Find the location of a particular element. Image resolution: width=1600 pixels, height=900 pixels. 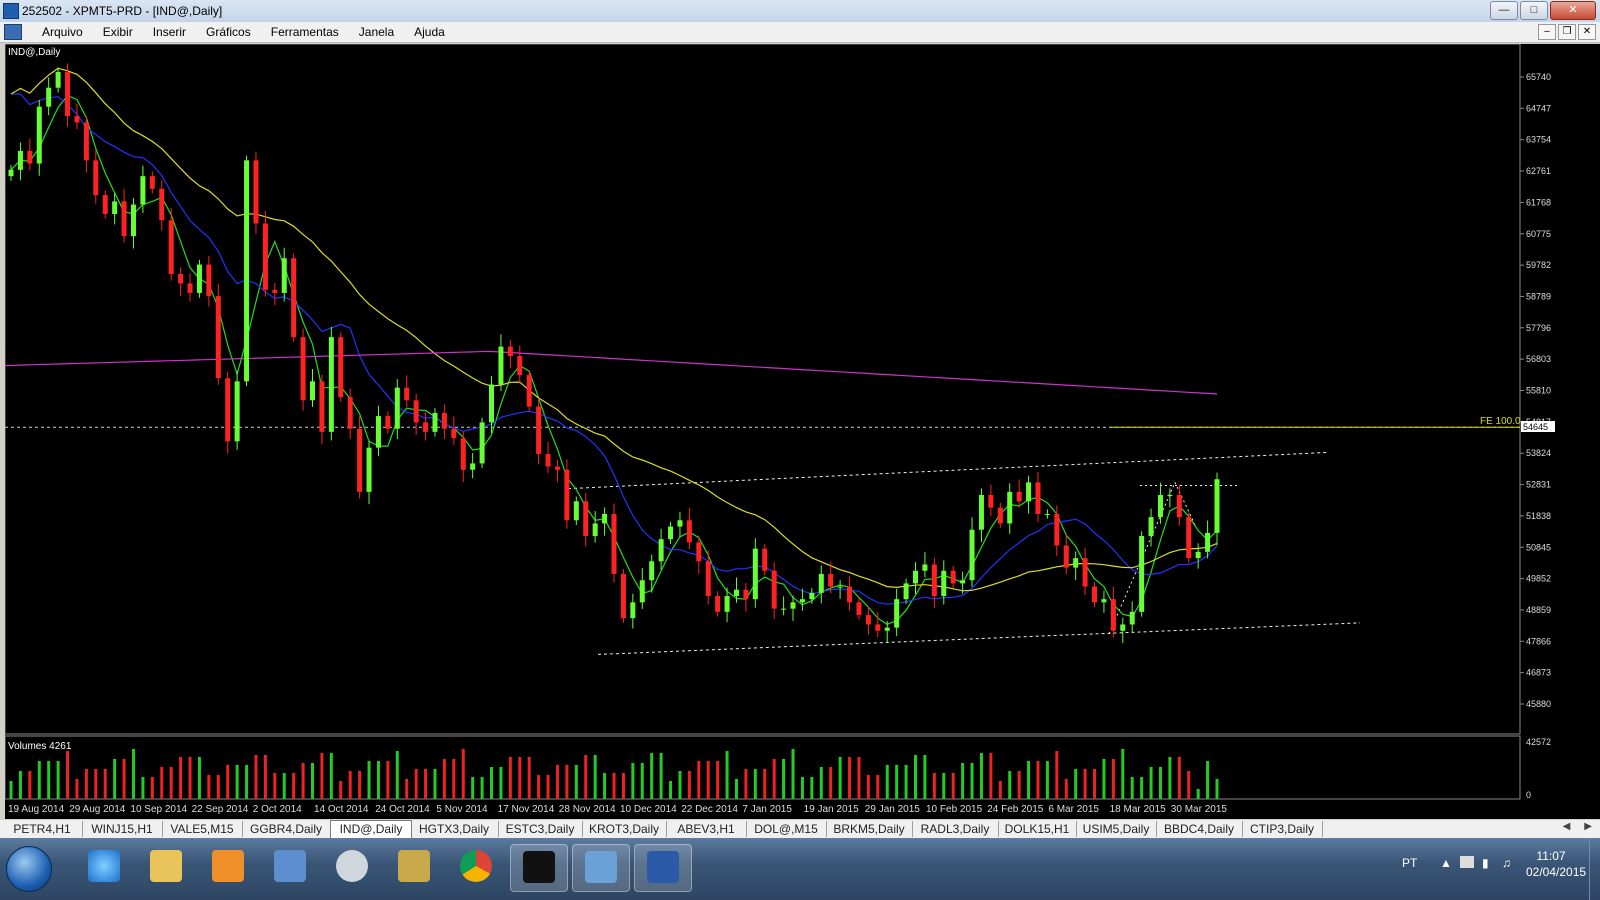

tab-petr4-h1: PETR4,H1 is located at coordinates (42, 829).